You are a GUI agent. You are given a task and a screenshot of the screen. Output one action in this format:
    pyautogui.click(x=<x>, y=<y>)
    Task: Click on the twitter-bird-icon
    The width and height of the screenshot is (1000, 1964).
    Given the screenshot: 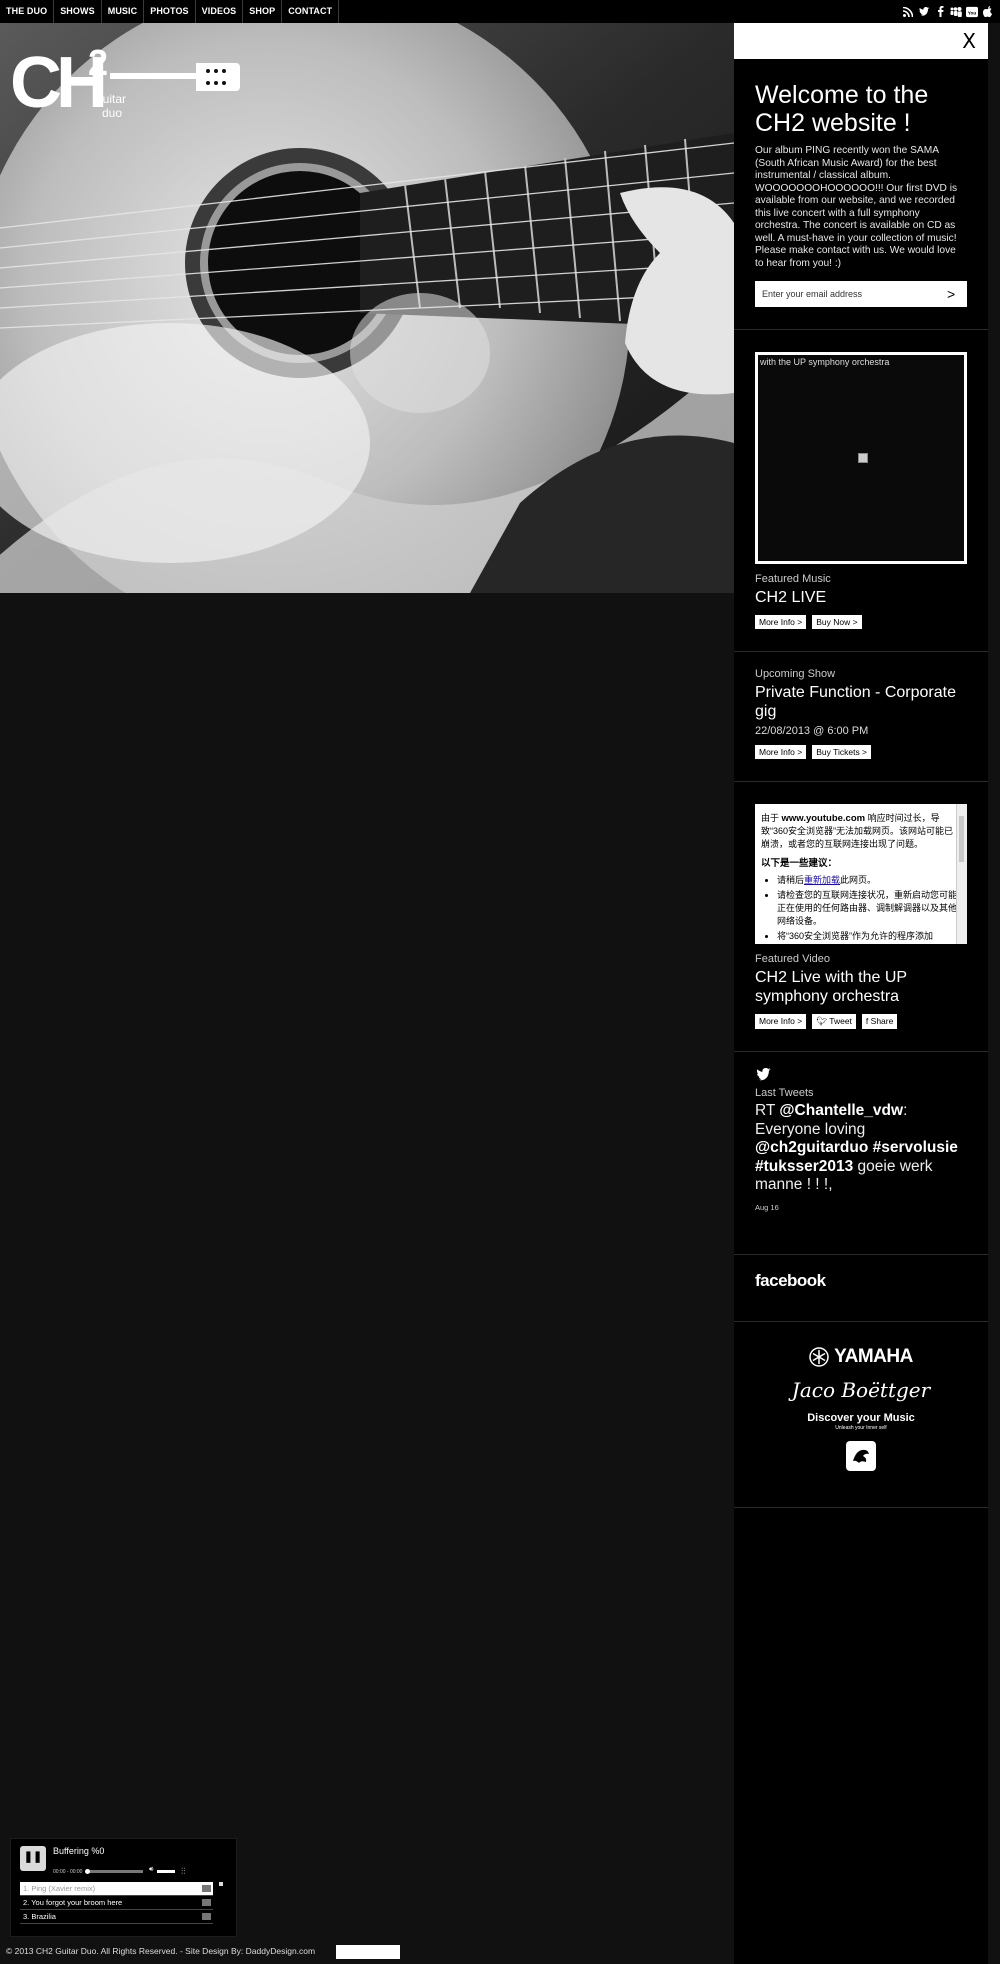 What is the action you would take?
    pyautogui.click(x=861, y=1076)
    